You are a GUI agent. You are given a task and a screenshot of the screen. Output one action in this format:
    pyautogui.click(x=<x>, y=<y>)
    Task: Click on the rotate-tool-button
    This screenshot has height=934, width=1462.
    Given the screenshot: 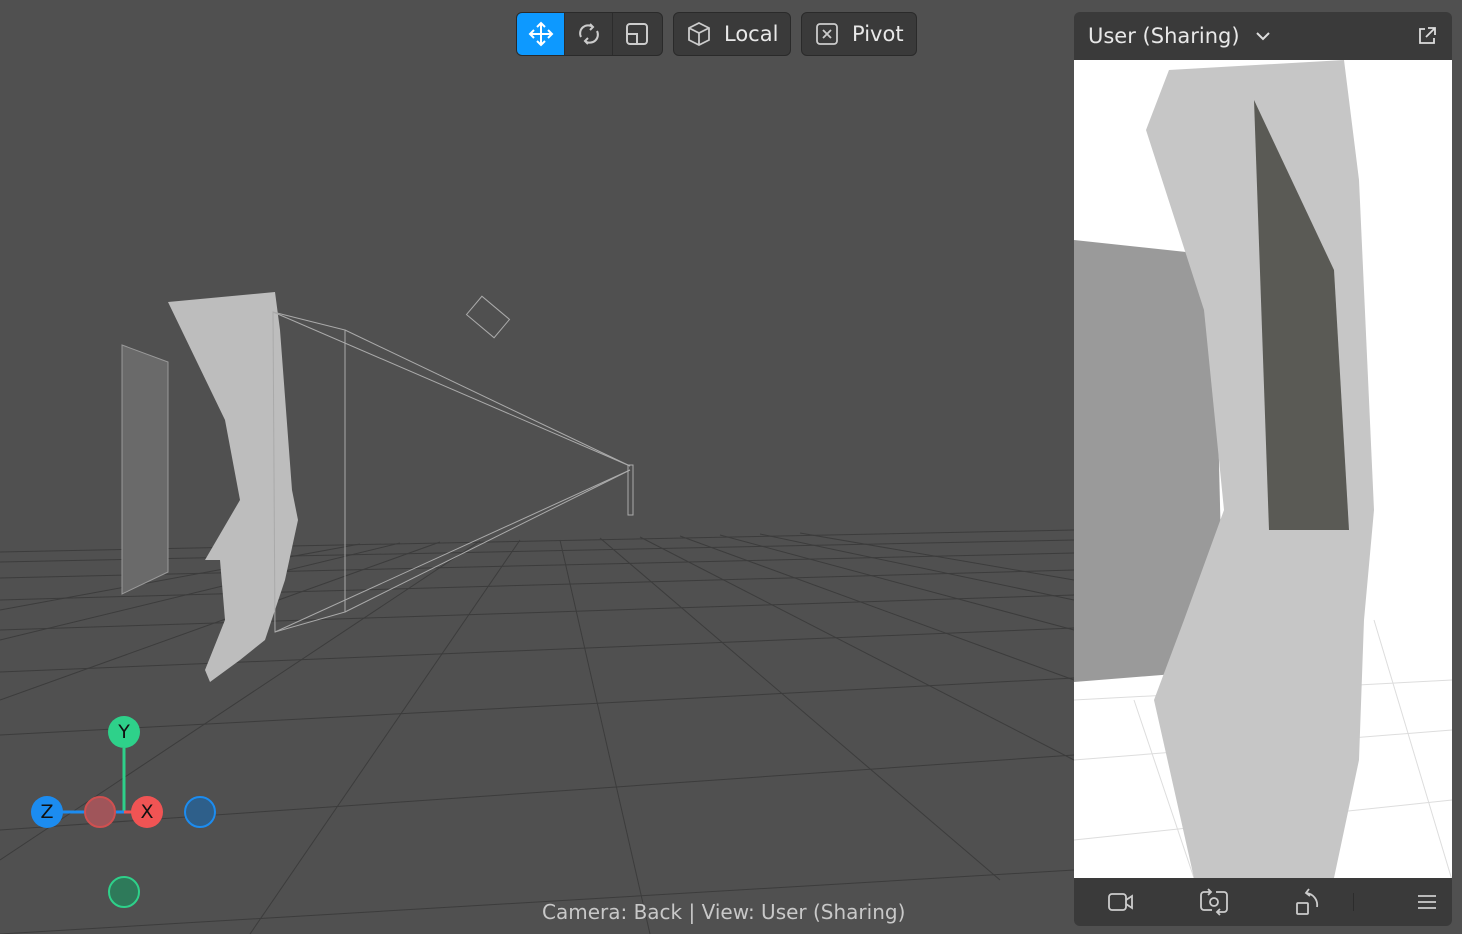 What is the action you would take?
    pyautogui.click(x=589, y=34)
    